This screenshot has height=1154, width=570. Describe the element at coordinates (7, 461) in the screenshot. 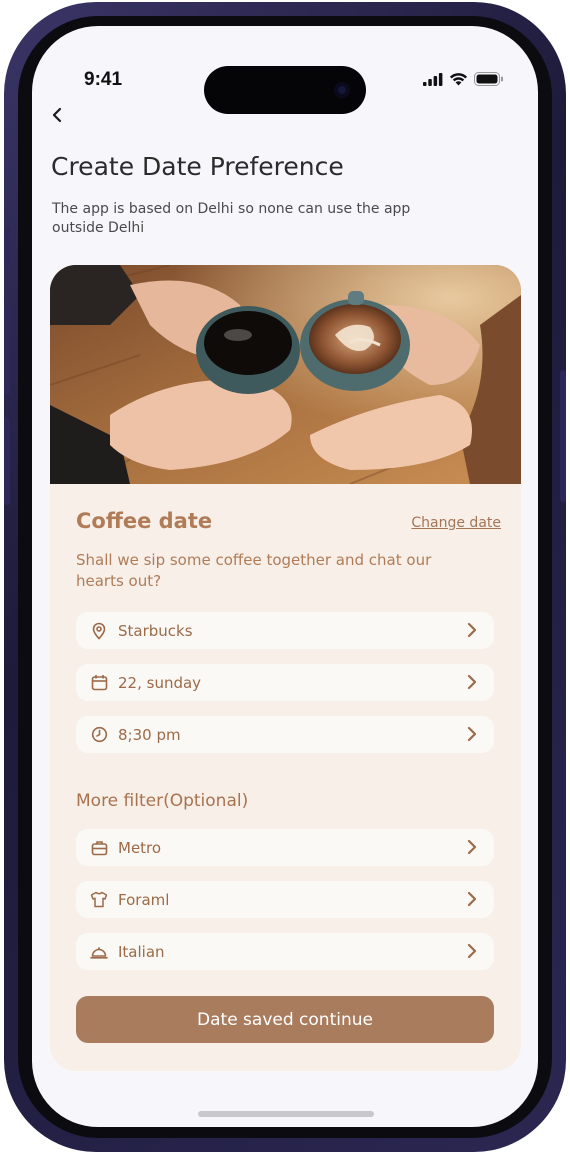

I see `volume-down-button` at that location.